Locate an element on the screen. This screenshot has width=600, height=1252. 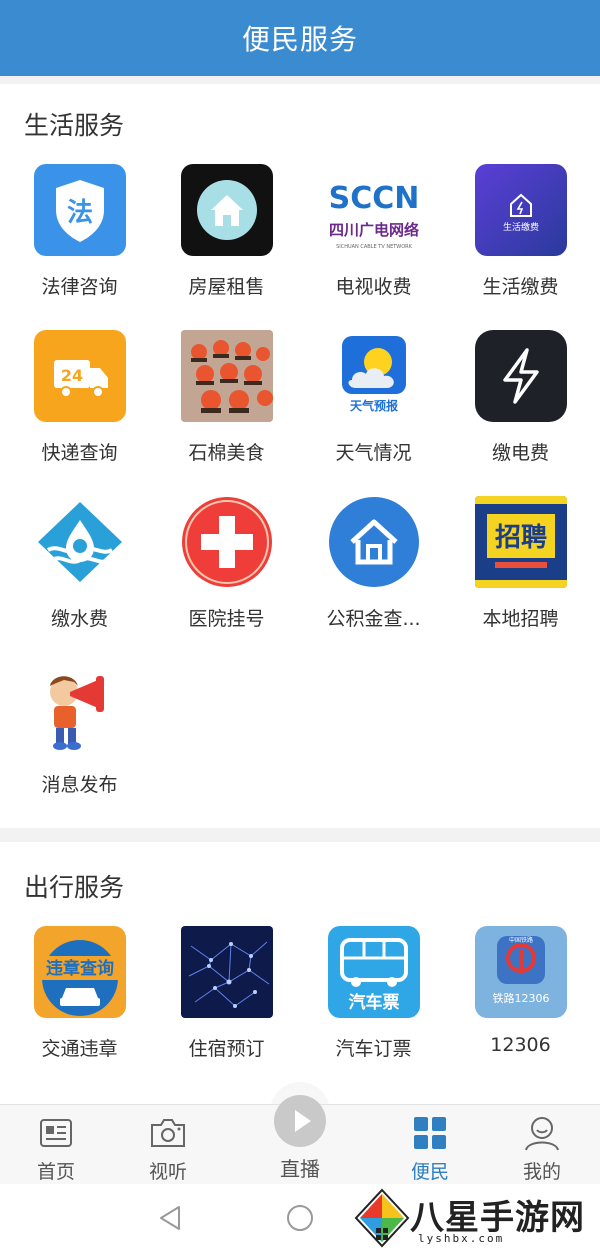
play-icon is located at coordinates (300, 1121).